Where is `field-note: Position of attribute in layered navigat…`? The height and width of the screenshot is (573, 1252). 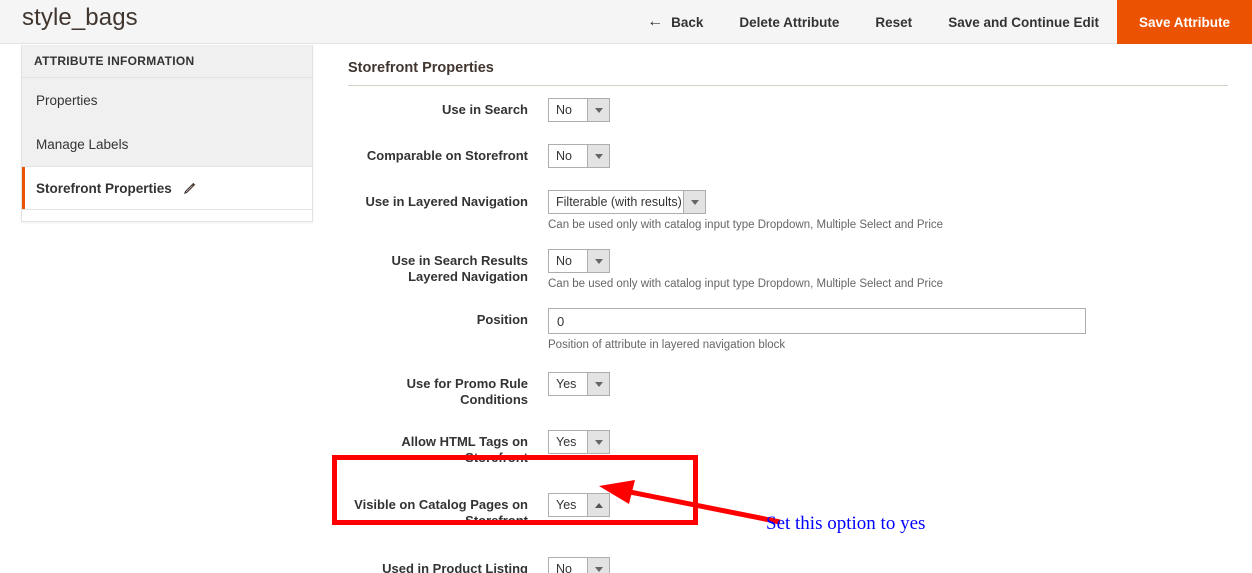 field-note: Position of attribute in layered navigat… is located at coordinates (667, 345).